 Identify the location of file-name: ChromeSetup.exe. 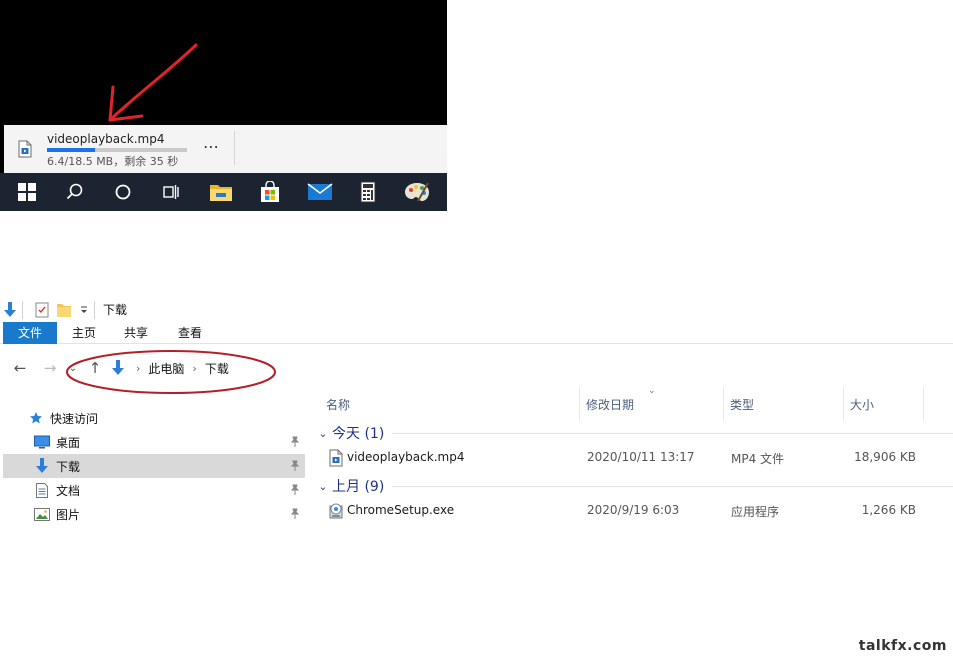
(401, 510).